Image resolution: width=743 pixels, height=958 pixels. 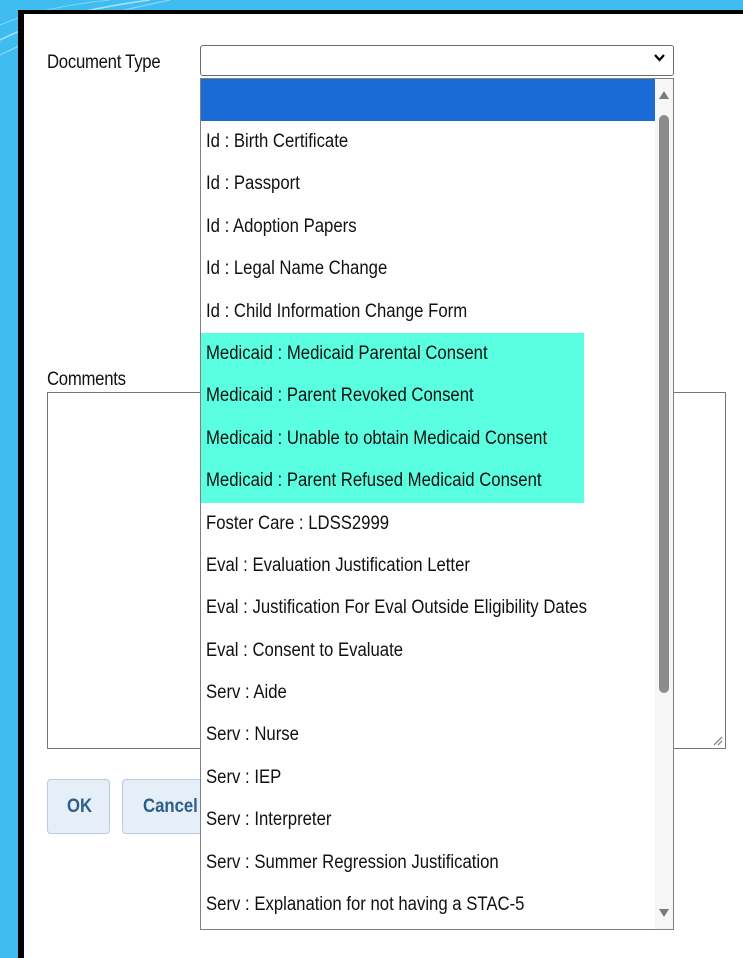 What do you see at coordinates (428, 820) in the screenshot?
I see `dropdown-option: Serv : Interpreter` at bounding box center [428, 820].